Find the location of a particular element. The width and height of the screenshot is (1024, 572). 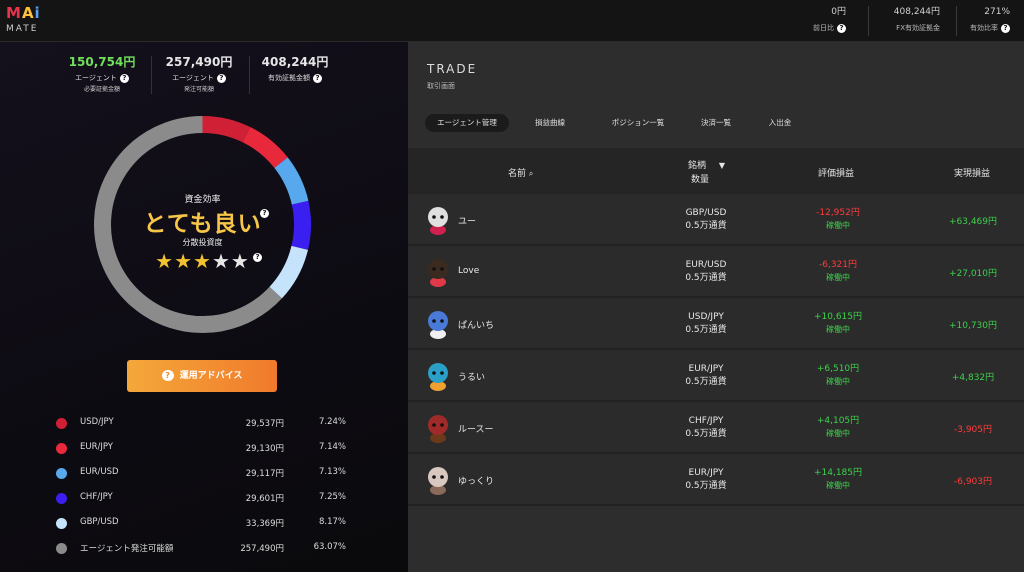

table-row: ぱんいち USD/JPY 0.5万通貨 +10,615円 稼働中 +10,730円 is located at coordinates (716, 324).